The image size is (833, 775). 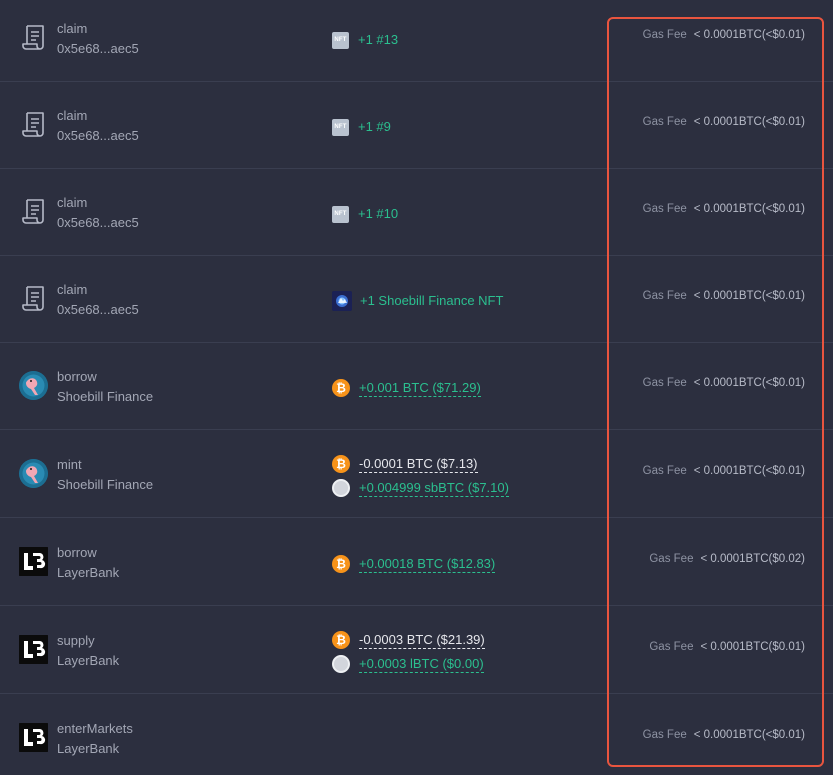 I want to click on token-change: ₿ +0.001 BTC ($71.29), so click(x=406, y=388).